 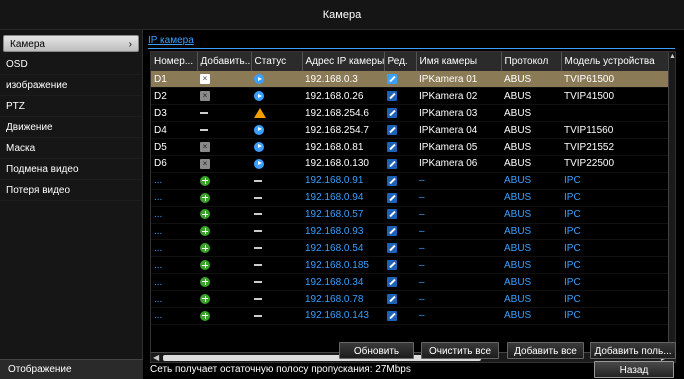 What do you see at coordinates (411, 113) in the screenshot?
I see `table-row: D3 192.168.254.6 IPKamera 03 ABUS` at bounding box center [411, 113].